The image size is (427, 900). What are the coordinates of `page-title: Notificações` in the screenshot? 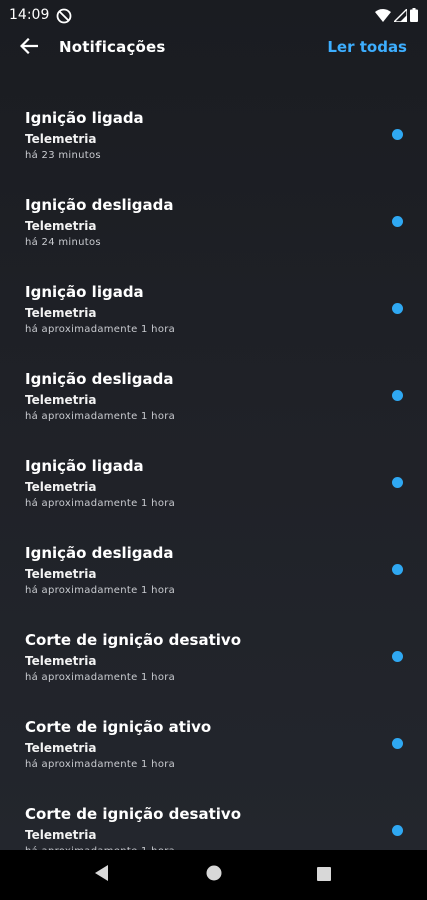 It's located at (112, 47).